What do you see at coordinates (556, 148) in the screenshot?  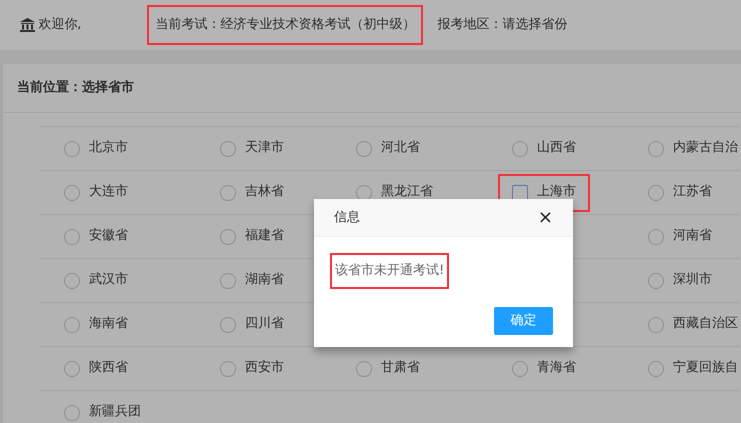 I see `region-label: 山西省` at bounding box center [556, 148].